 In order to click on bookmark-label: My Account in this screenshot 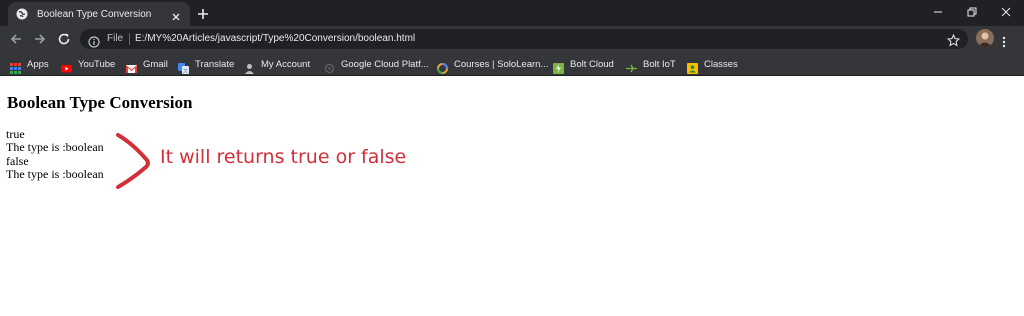, I will do `click(286, 64)`.